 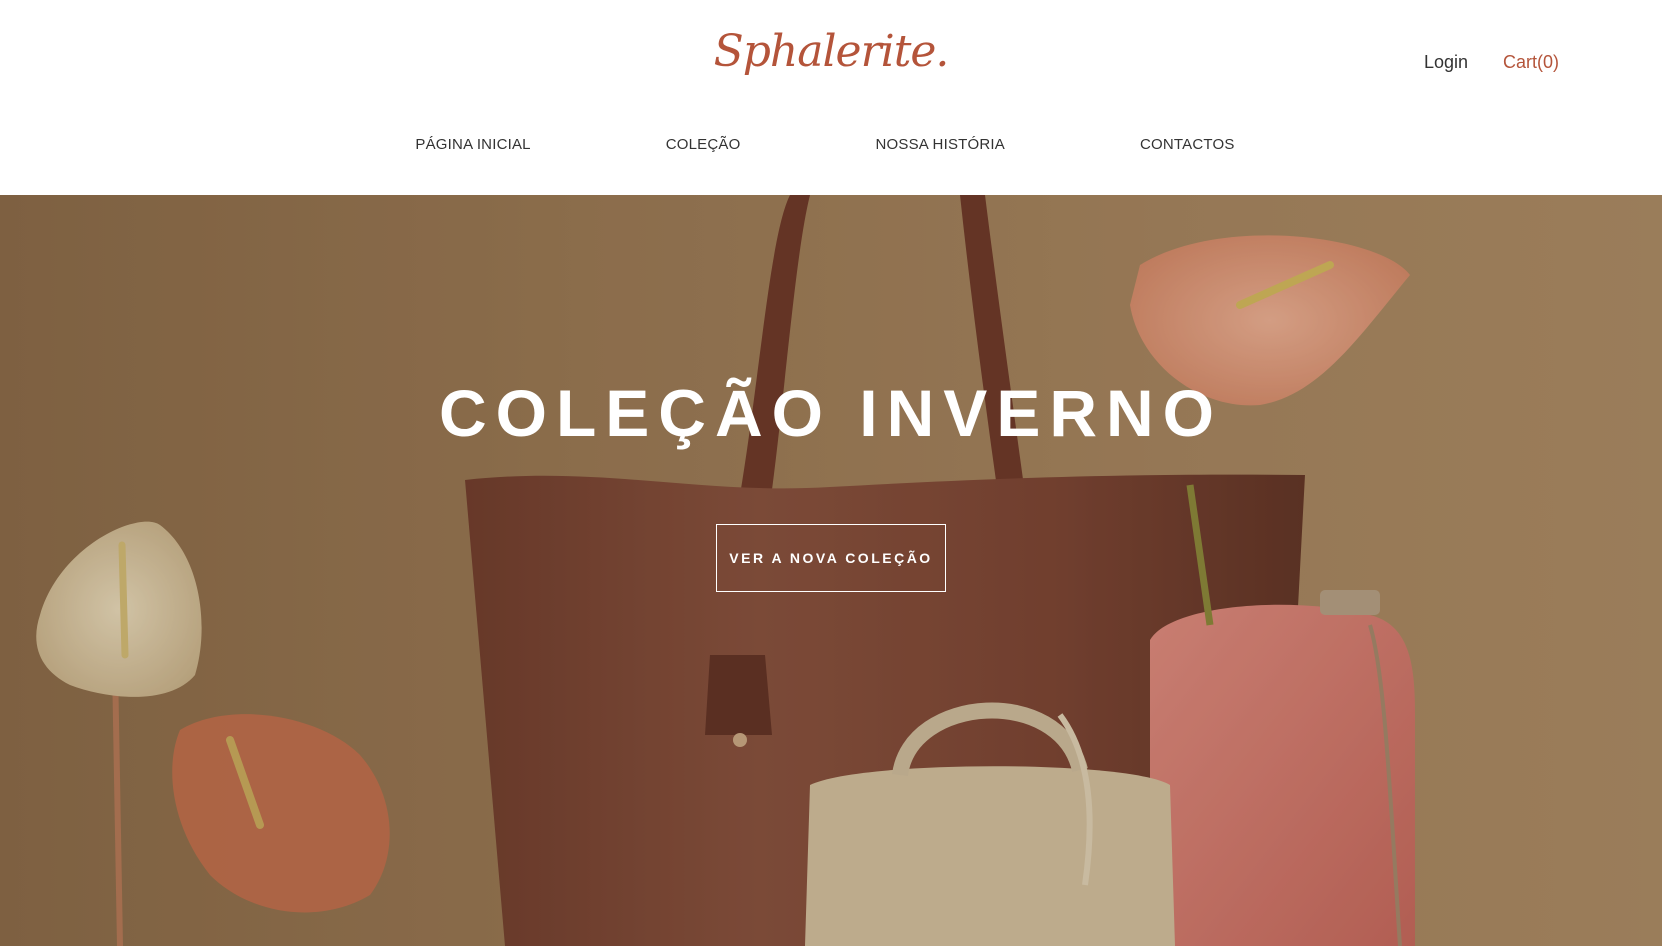 I want to click on nav-item-our-story: NOSSA HISTÓRIA, so click(x=941, y=144).